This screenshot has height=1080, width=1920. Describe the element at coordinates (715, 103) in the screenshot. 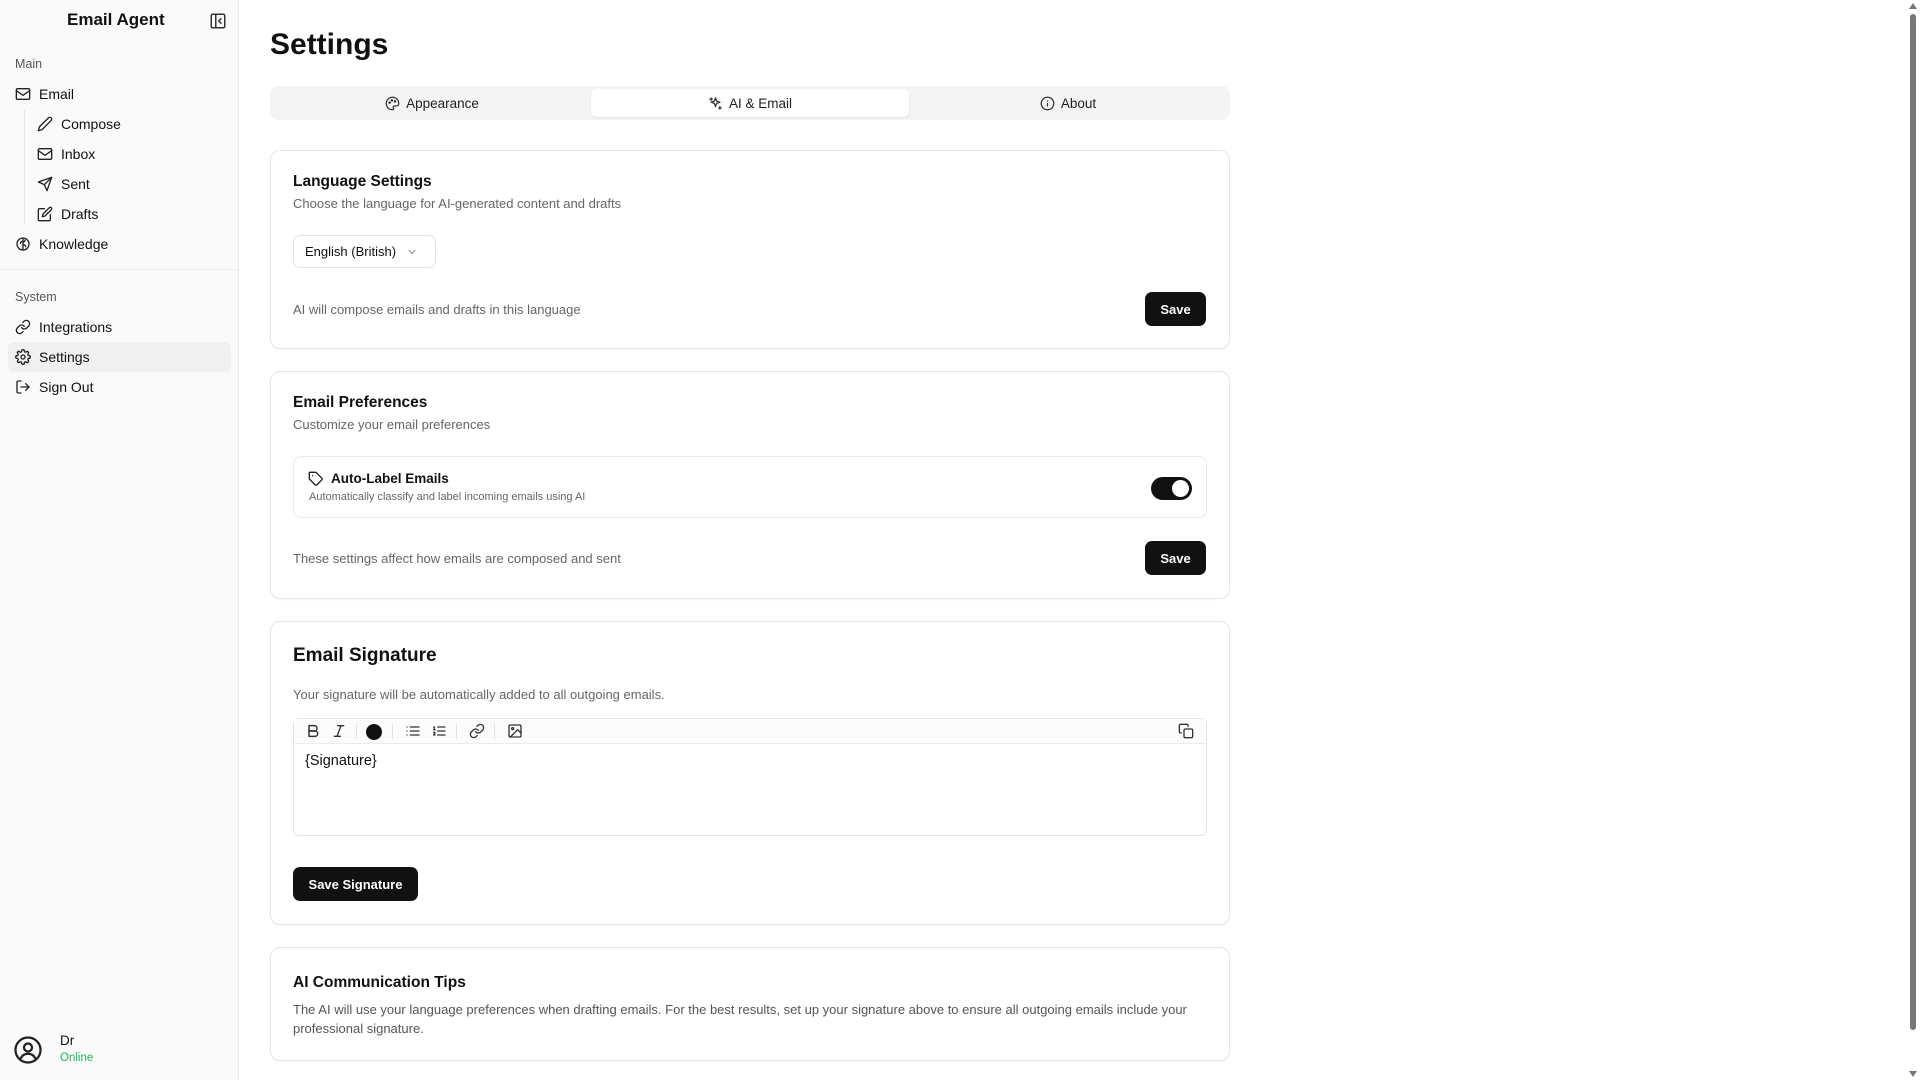

I see `sparkles-icon` at that location.